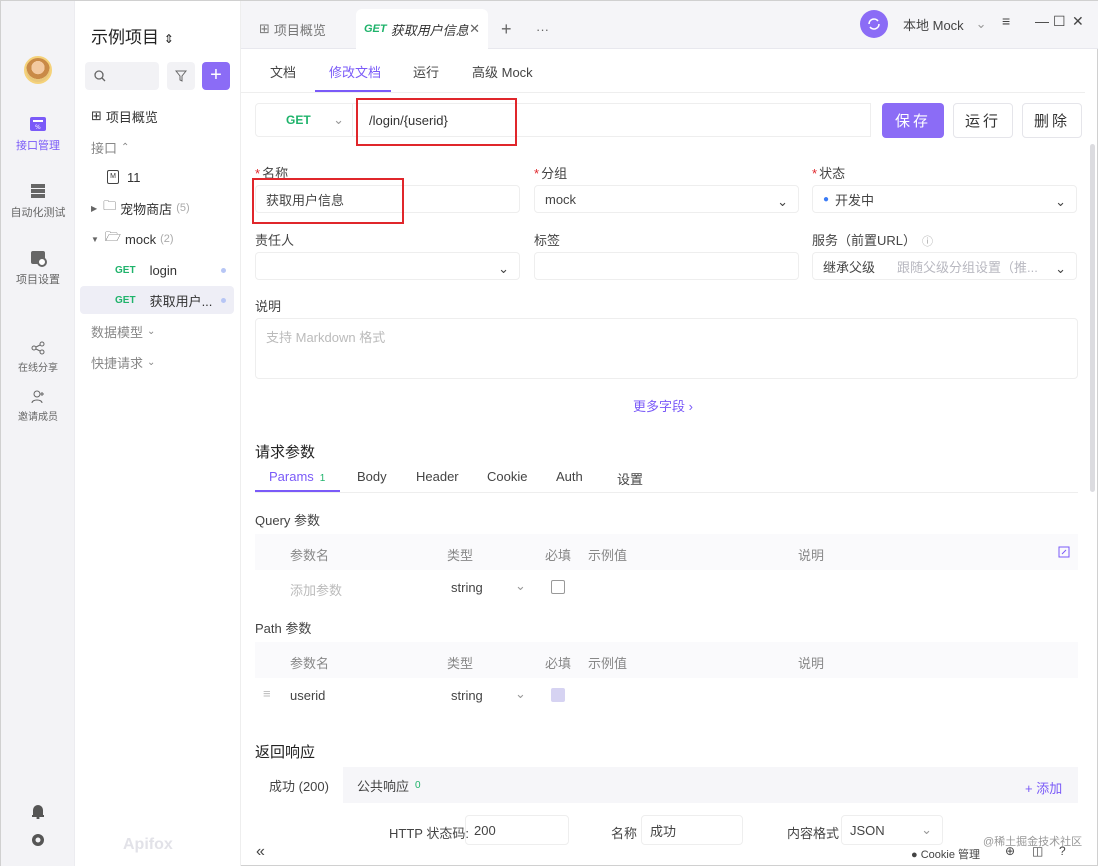 This screenshot has width=1098, height=866. Describe the element at coordinates (168, 208) in the screenshot. I see `tree-folder-pet-store: ▶ 🗀 宠物商店 (5)` at that location.